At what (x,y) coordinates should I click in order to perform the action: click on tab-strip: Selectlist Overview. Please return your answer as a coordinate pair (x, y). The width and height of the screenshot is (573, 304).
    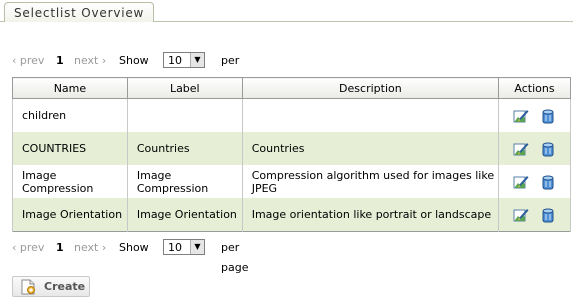
    Looking at the image, I should click on (286, 11).